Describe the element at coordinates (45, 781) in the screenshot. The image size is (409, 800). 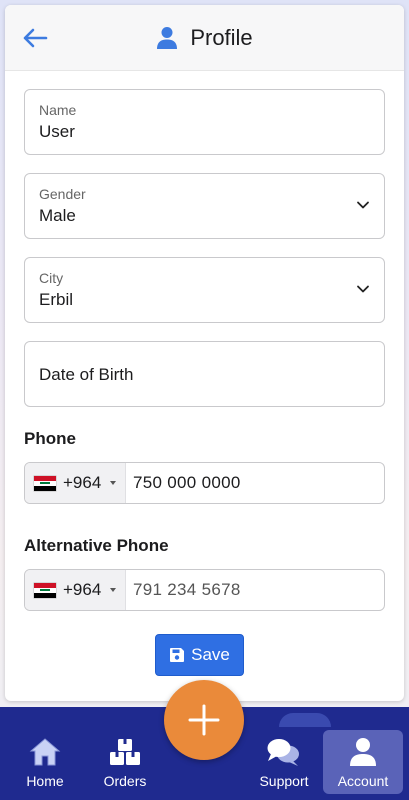
I see `nav-home-label: Home` at that location.